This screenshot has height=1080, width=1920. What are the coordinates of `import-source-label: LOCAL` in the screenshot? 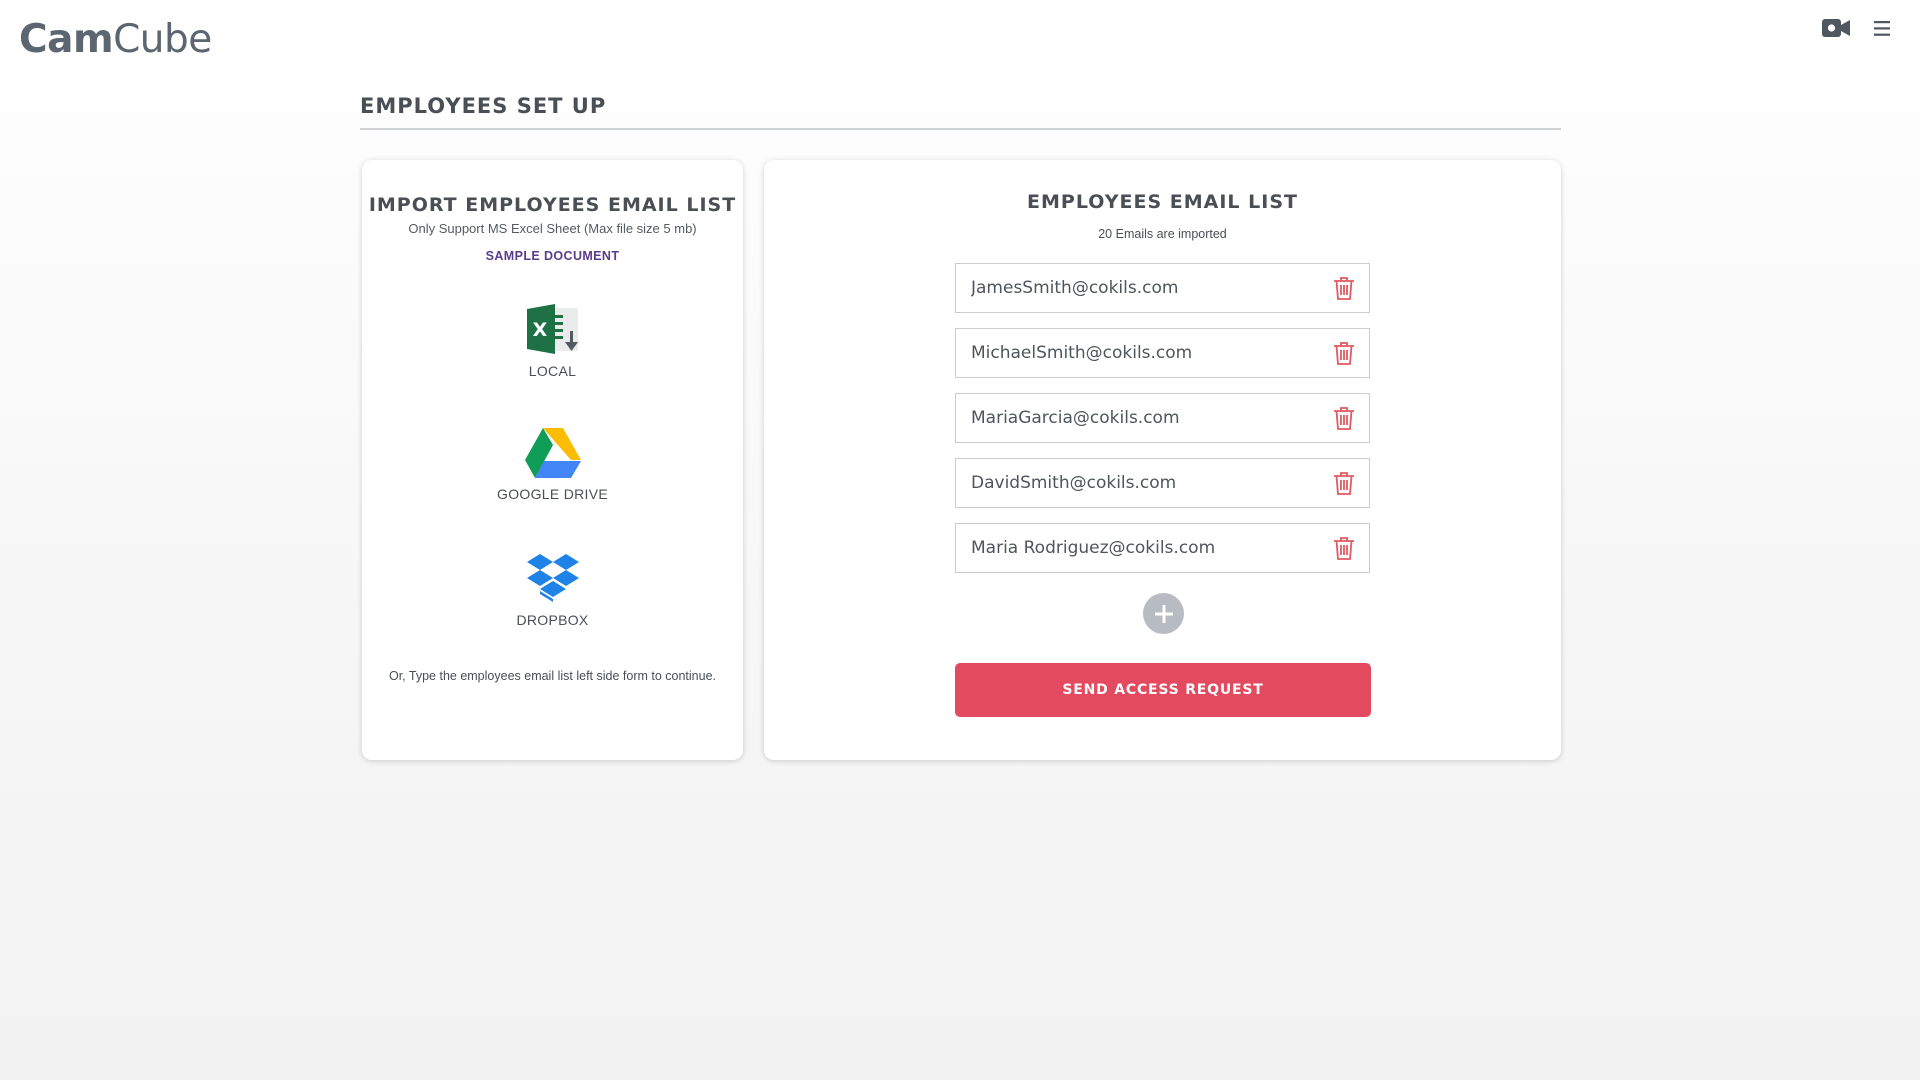 It's located at (552, 371).